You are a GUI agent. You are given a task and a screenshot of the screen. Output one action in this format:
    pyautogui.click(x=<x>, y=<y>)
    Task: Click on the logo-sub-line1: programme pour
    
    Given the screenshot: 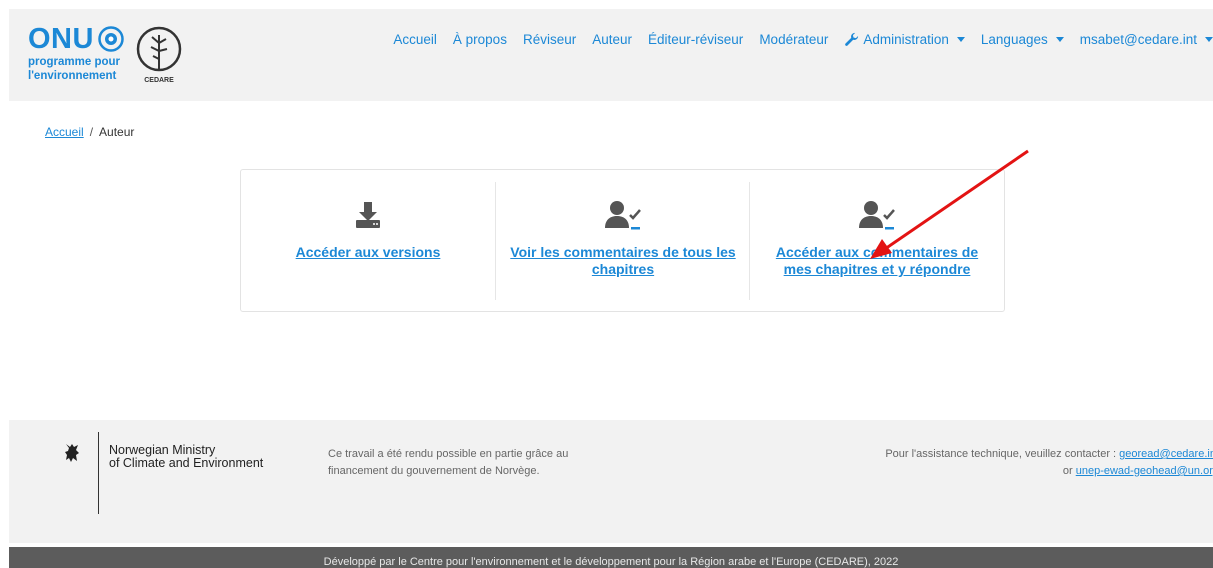 What is the action you would take?
    pyautogui.click(x=74, y=62)
    